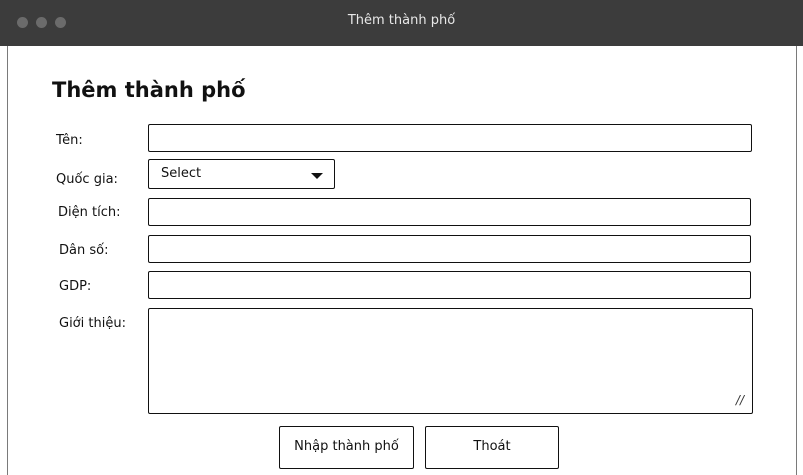 This screenshot has height=475, width=803. What do you see at coordinates (401, 20) in the screenshot?
I see `window-title: Thêm thành phố` at bounding box center [401, 20].